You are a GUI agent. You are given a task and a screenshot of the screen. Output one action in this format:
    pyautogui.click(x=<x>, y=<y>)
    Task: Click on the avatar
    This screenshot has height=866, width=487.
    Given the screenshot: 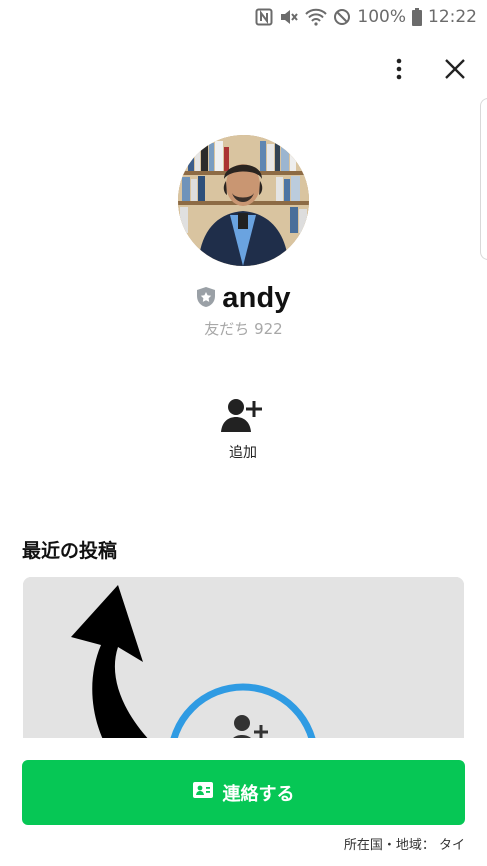 What is the action you would take?
    pyautogui.click(x=243, y=200)
    